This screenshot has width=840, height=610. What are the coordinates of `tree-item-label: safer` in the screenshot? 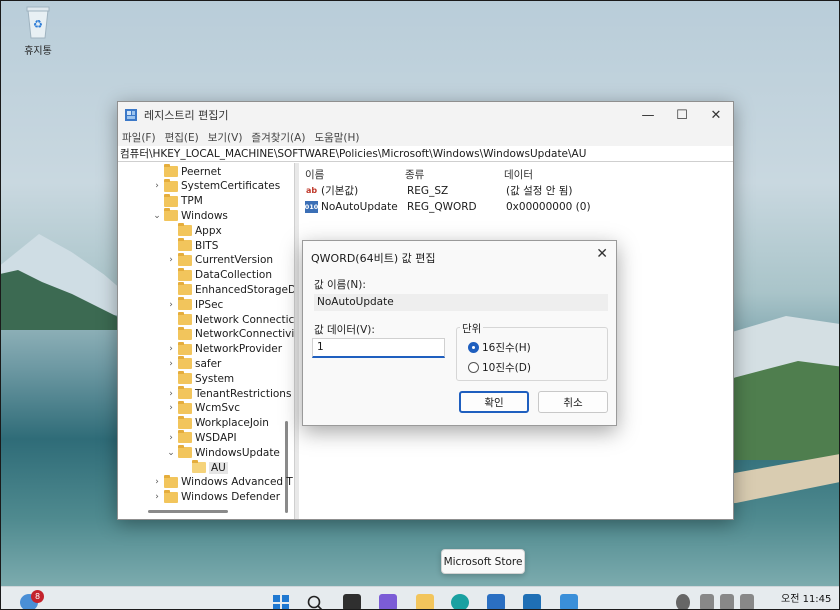 It's located at (208, 363).